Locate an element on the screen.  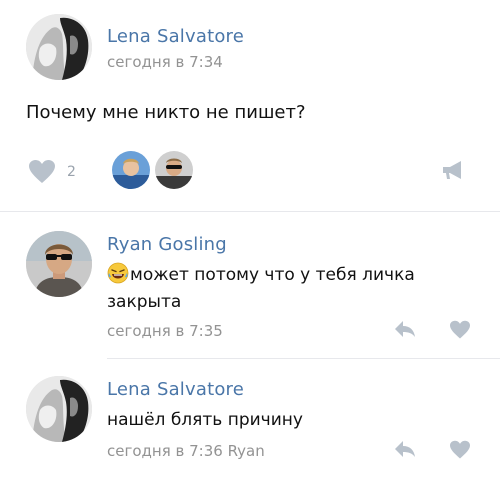
comment-author-name: Lena Salvatore is located at coordinates (175, 389).